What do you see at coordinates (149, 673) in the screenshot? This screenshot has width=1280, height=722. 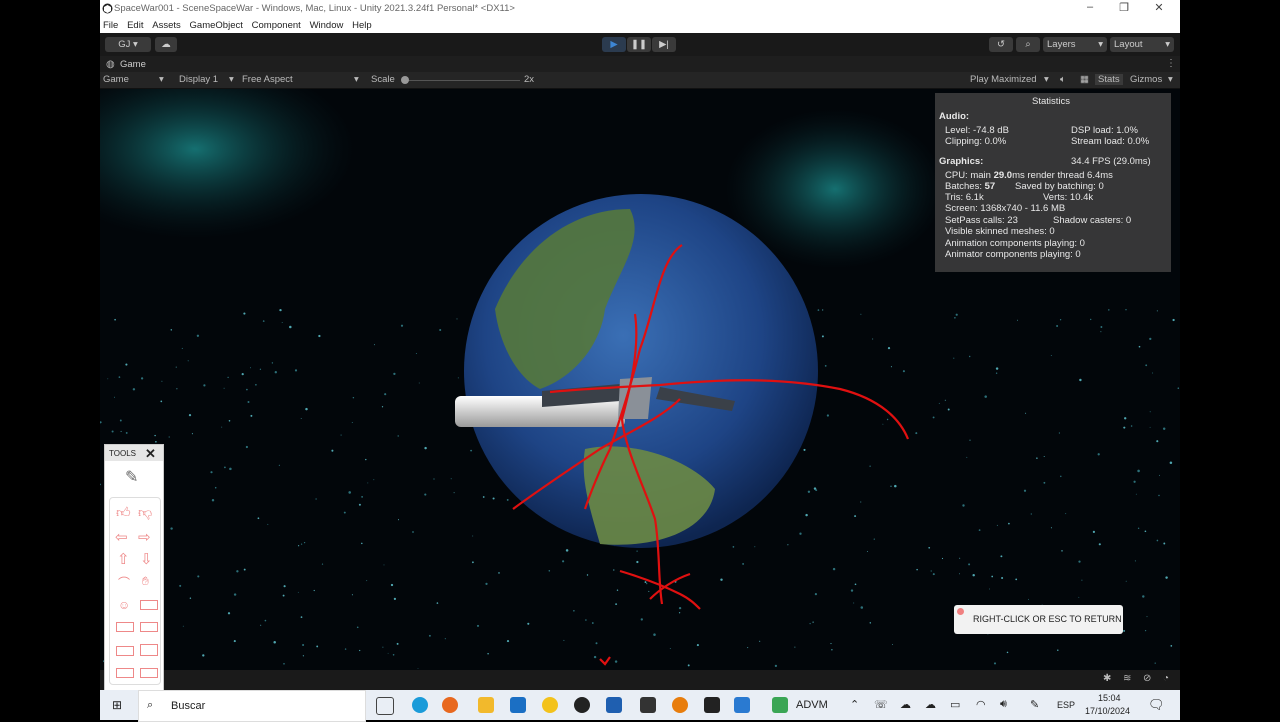 I see `wtf-stamp-icon` at bounding box center [149, 673].